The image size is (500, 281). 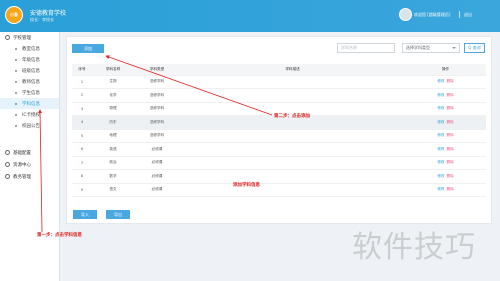 What do you see at coordinates (292, 116) in the screenshot?
I see `annotation-step2: 第二步：点击添加` at bounding box center [292, 116].